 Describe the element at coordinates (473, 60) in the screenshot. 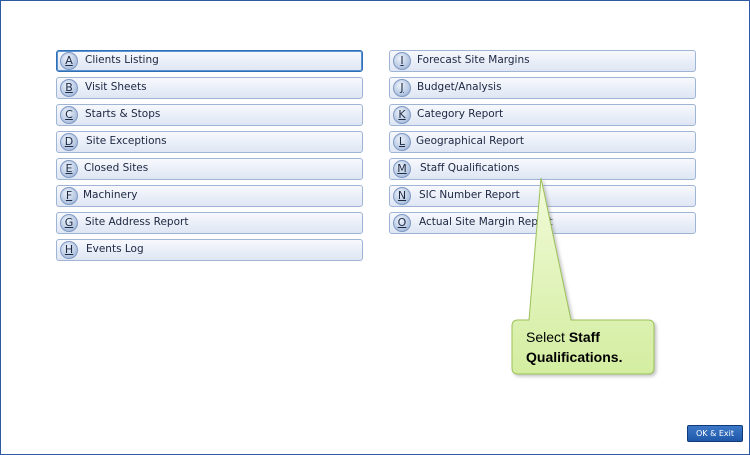

I see `button-label: Forecast Site Margins` at that location.